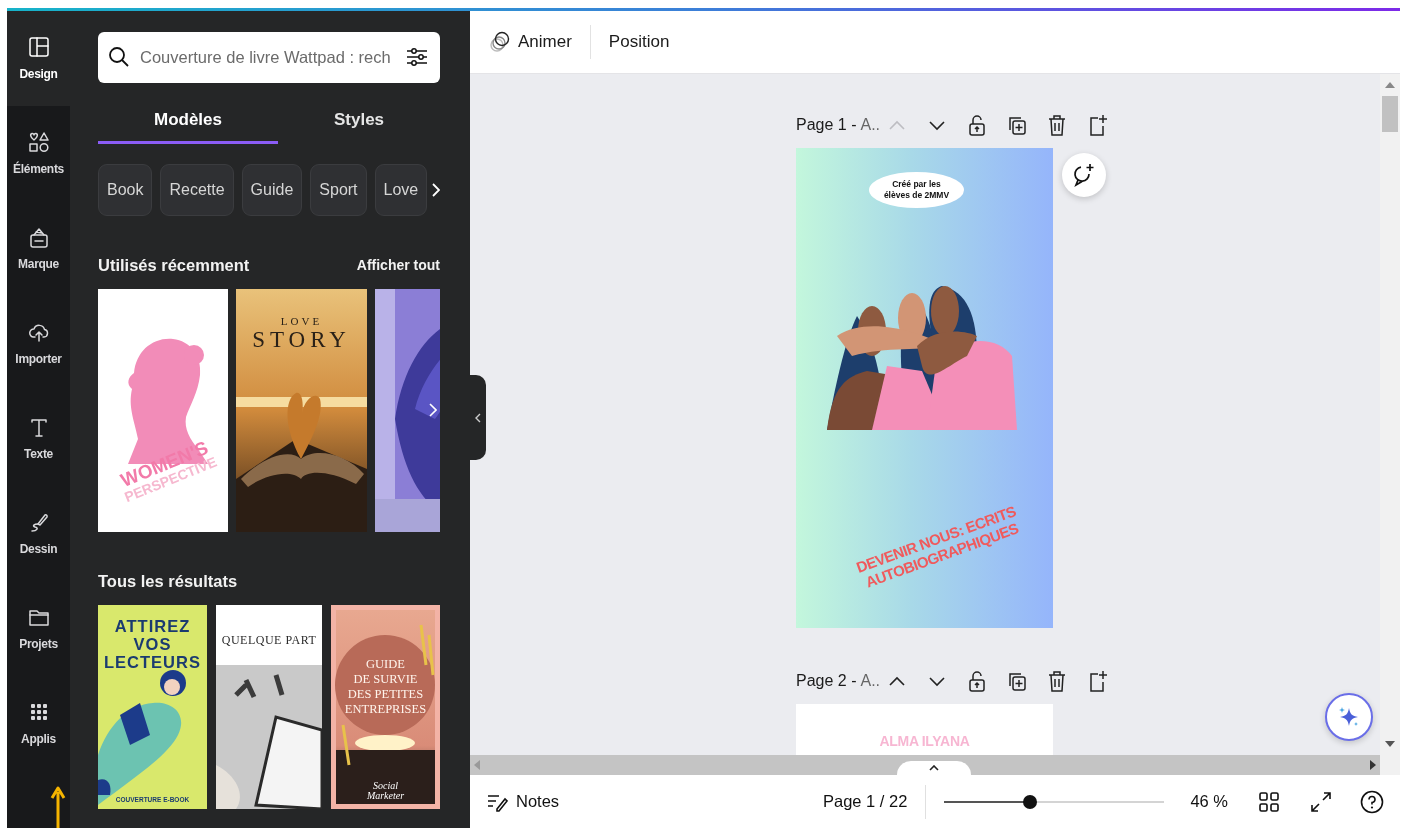  Describe the element at coordinates (924, 741) in the screenshot. I see `cover-headline: ALMA ILYANA` at that location.